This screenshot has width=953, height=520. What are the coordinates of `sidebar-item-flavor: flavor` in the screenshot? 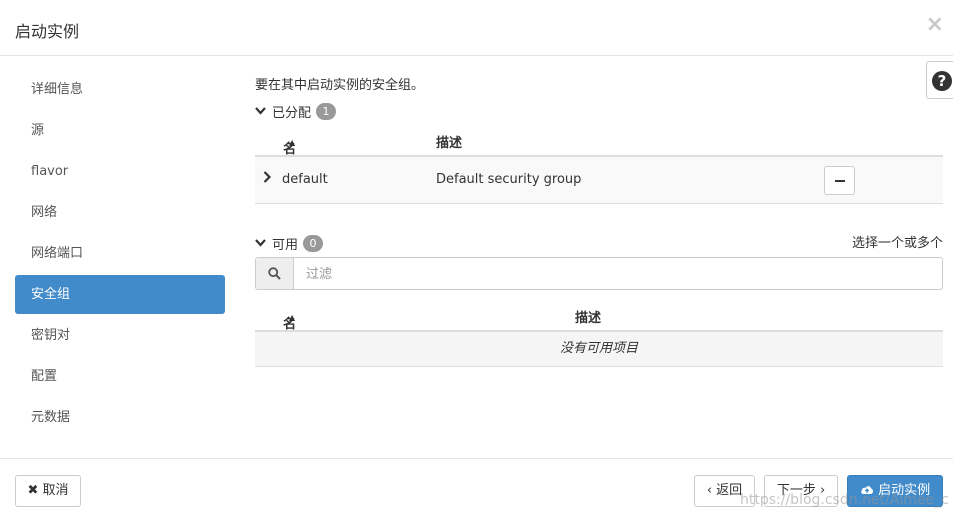 It's located at (120, 171).